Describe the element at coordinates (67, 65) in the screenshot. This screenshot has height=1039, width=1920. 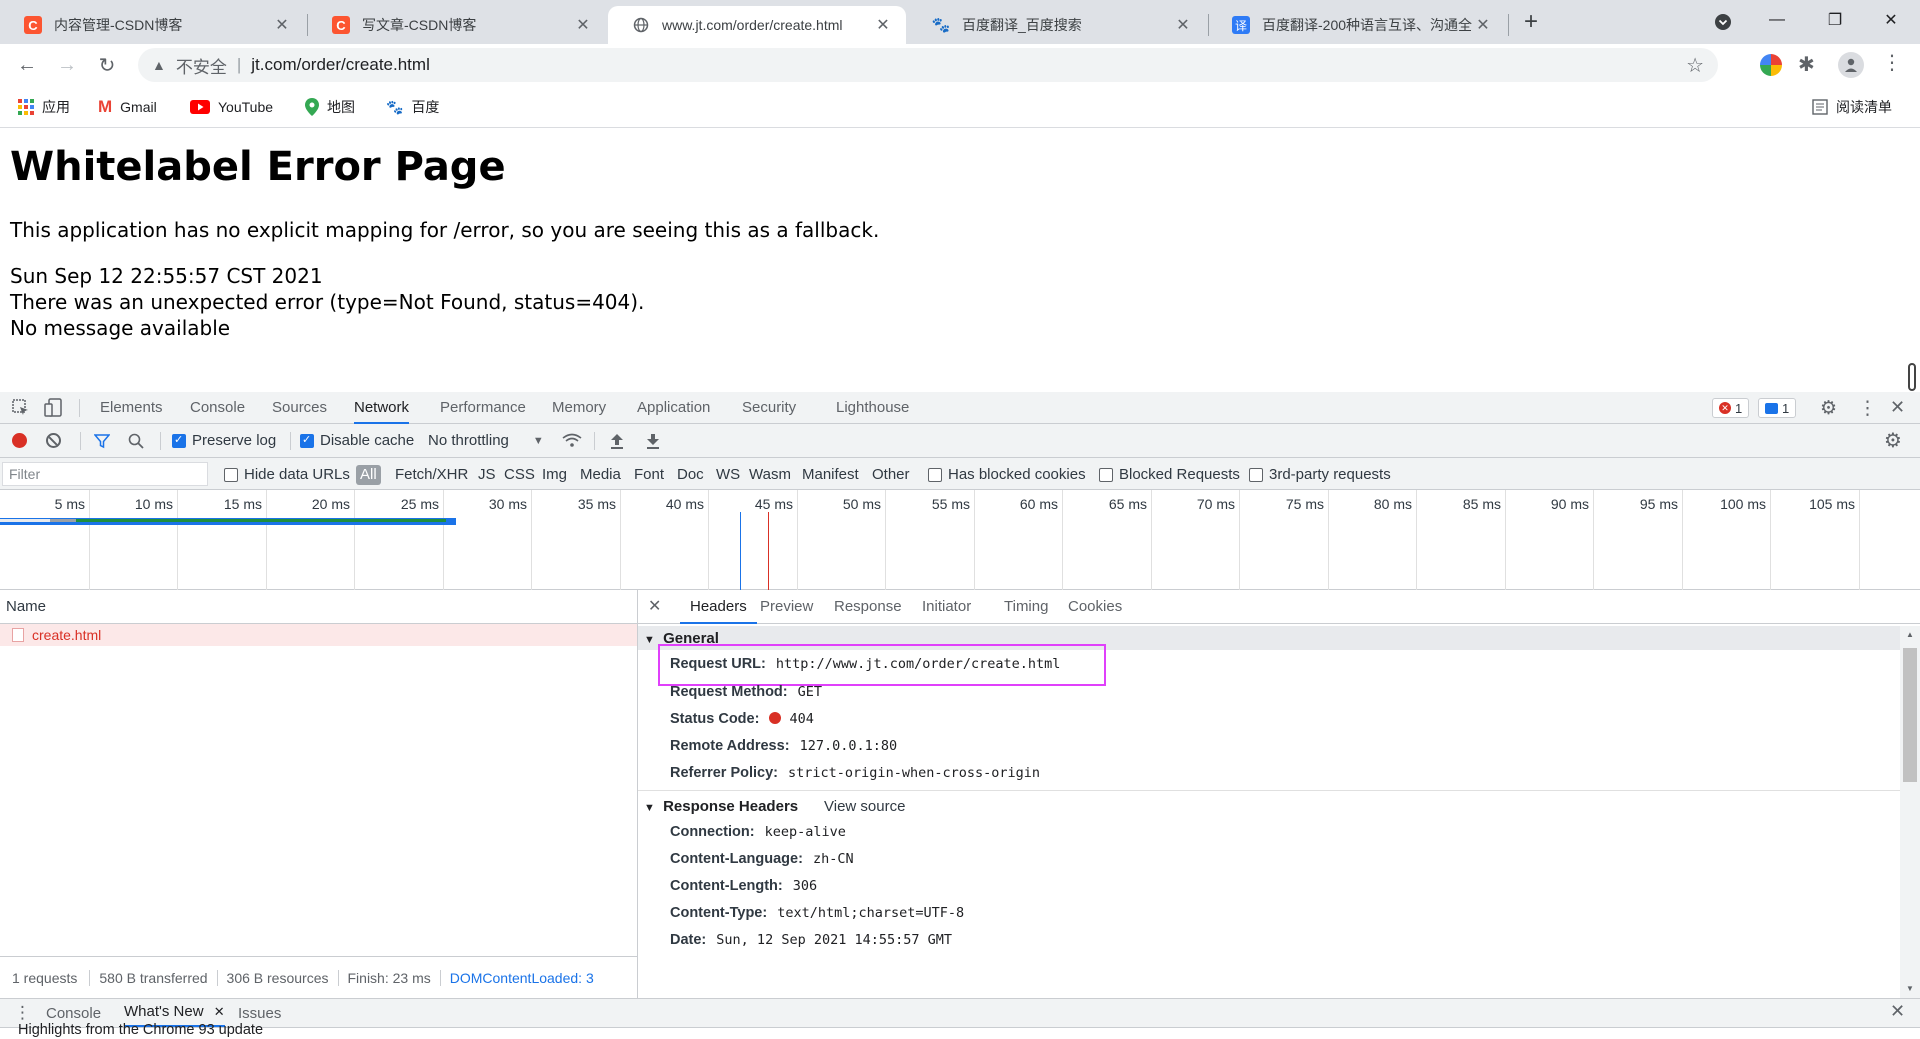
I see `forward-arrow-icon: →` at that location.